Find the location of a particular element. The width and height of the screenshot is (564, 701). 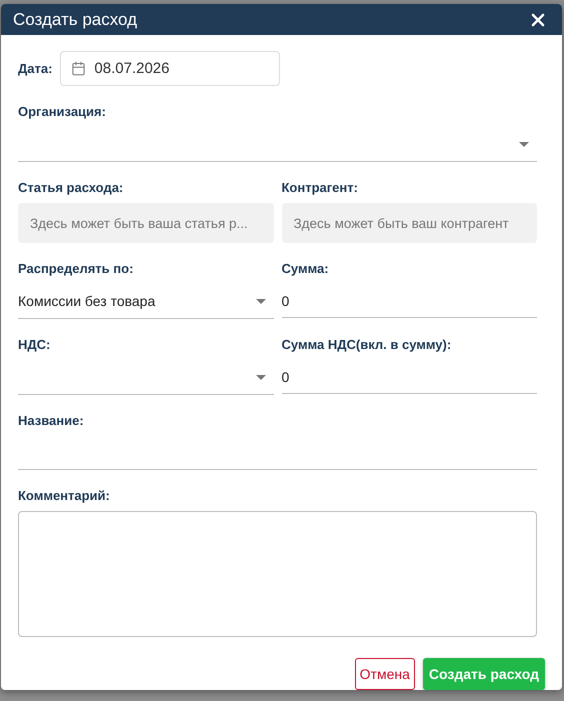

field-label: Название: is located at coordinates (51, 420).